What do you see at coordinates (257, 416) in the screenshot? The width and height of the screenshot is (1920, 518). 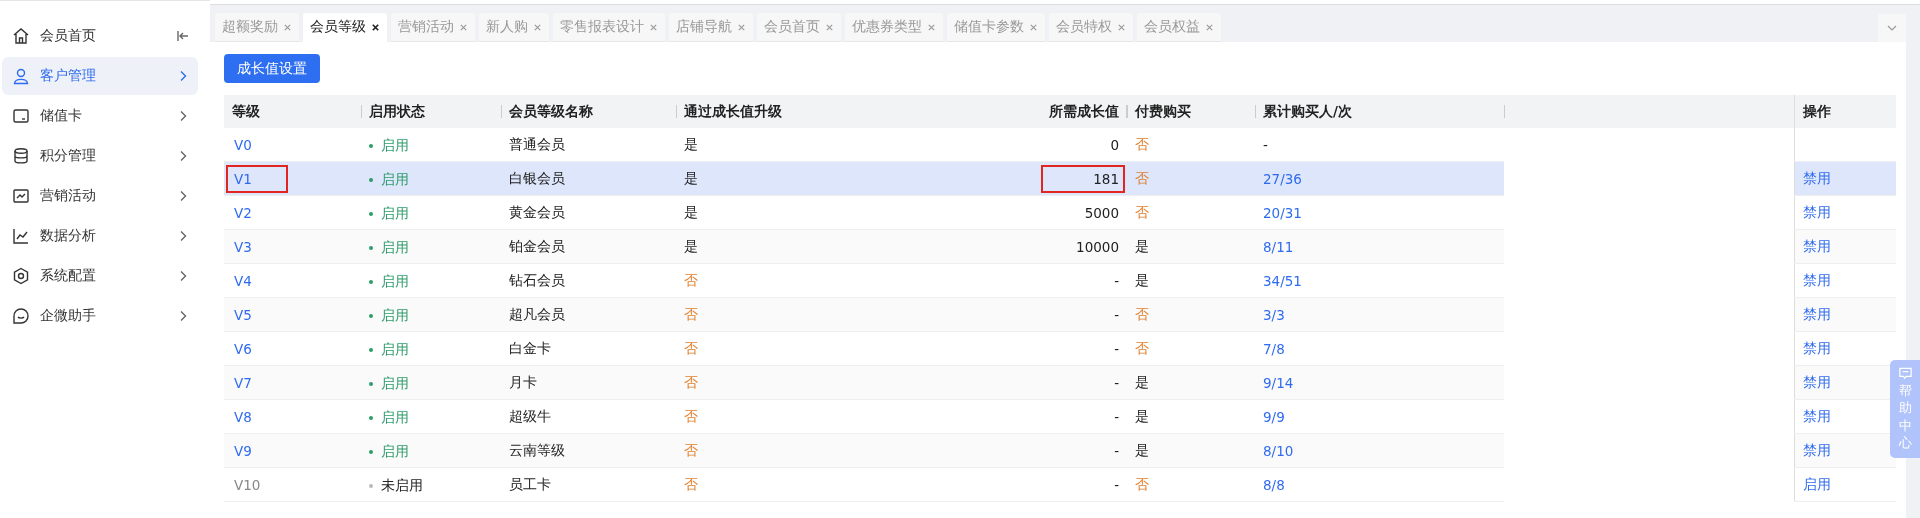 I see `level-cell: V8` at bounding box center [257, 416].